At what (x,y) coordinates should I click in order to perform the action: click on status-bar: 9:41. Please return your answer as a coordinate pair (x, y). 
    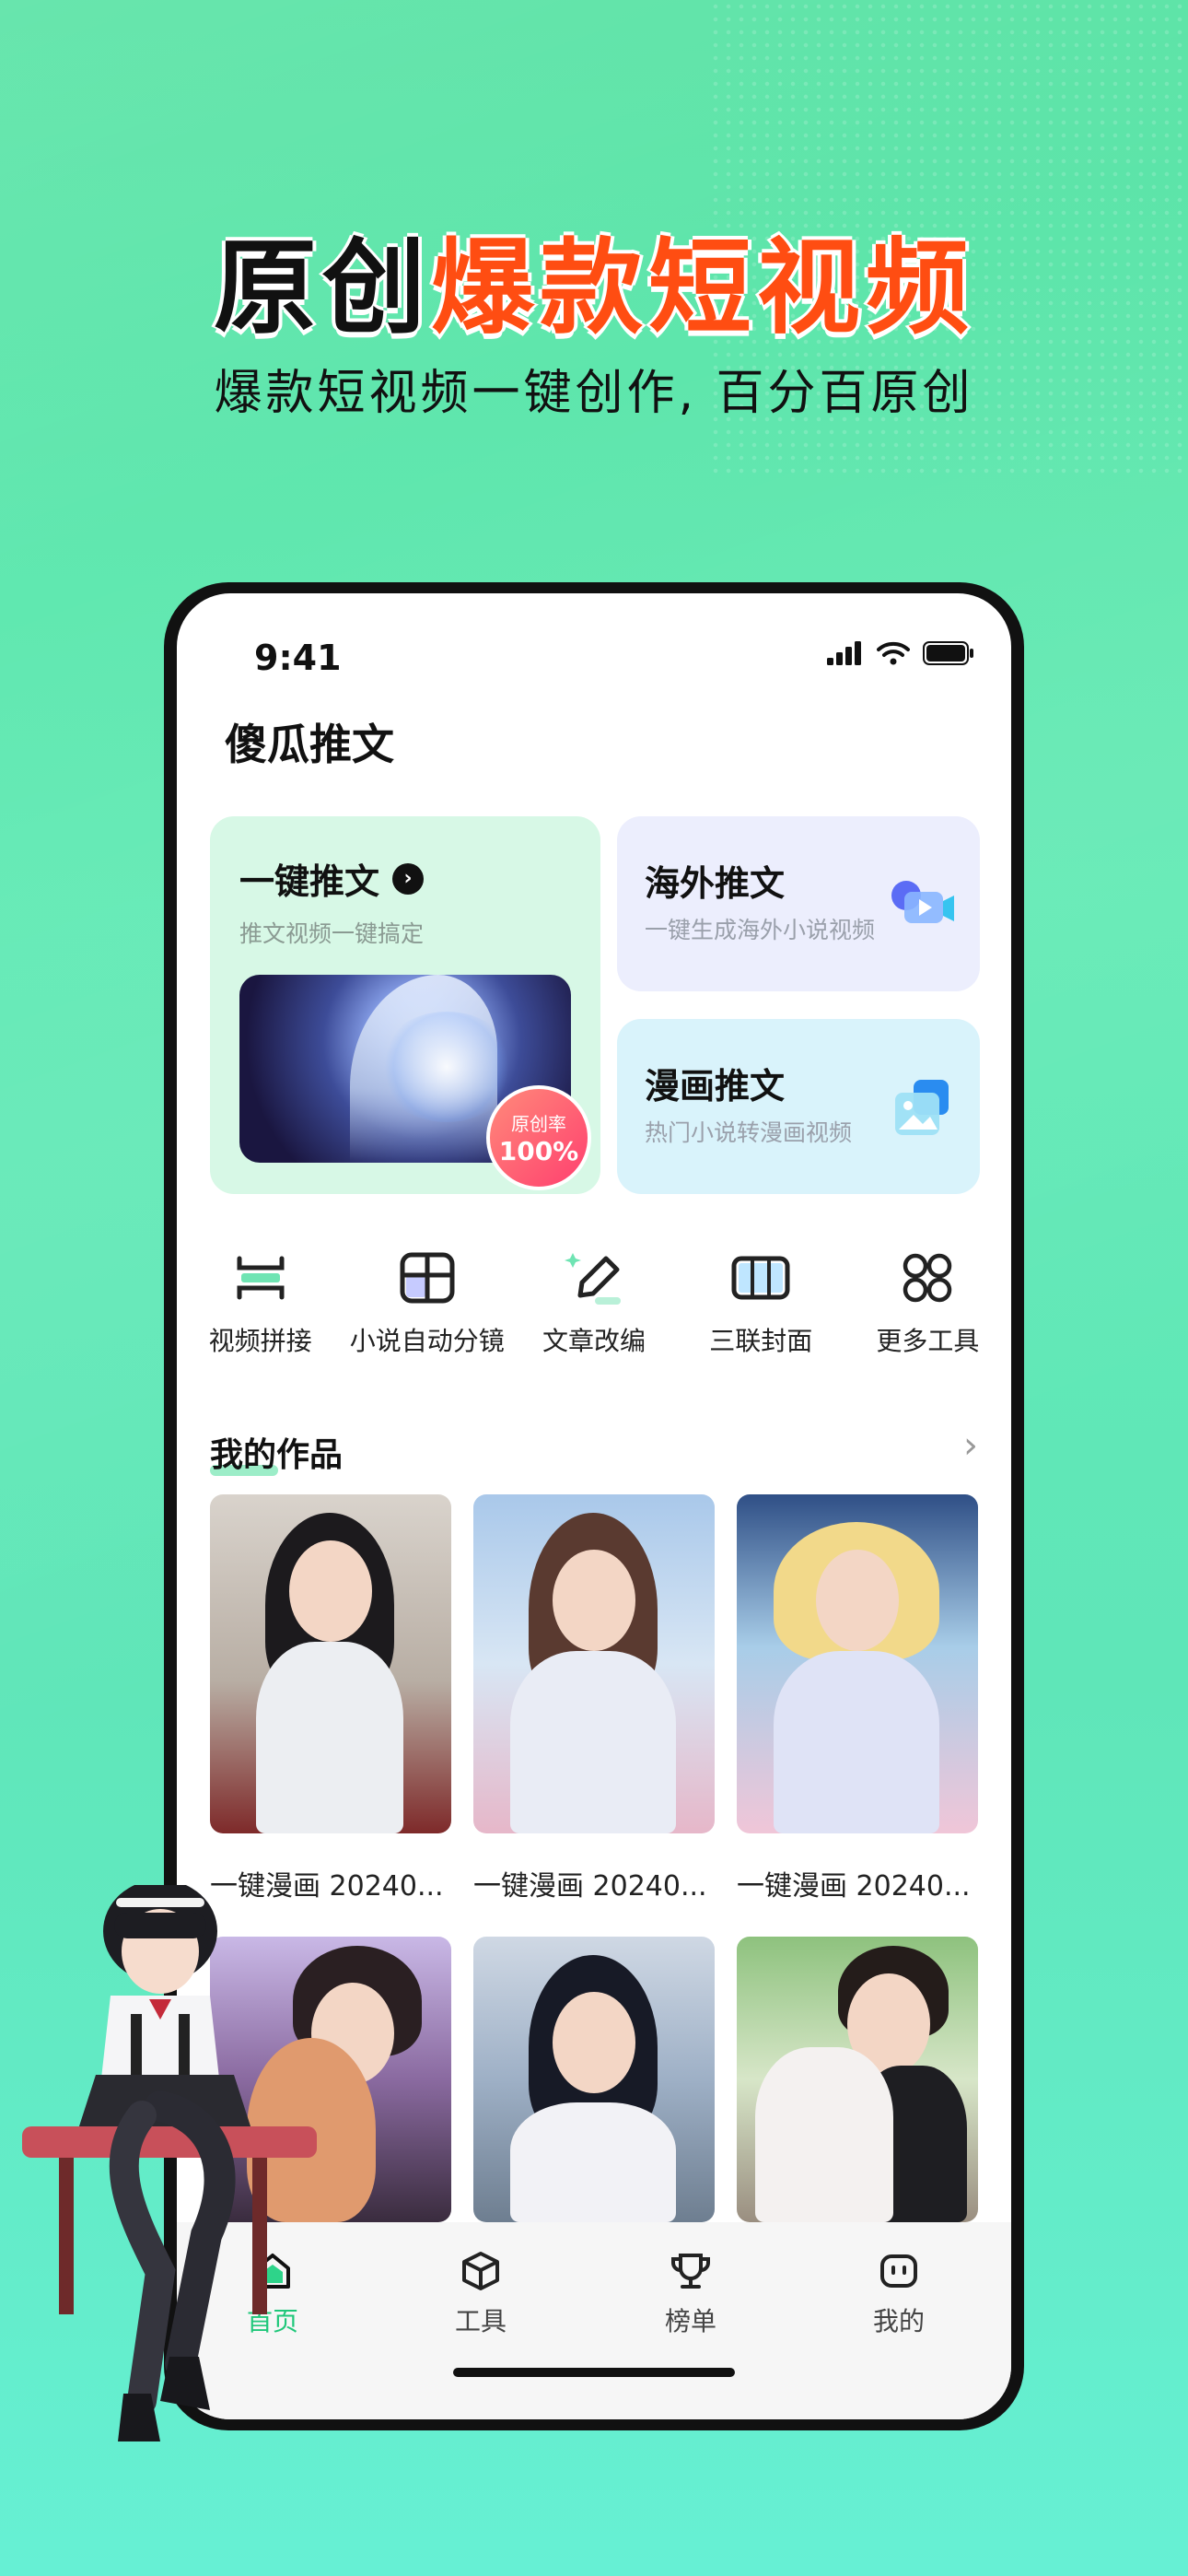
    Looking at the image, I should click on (594, 661).